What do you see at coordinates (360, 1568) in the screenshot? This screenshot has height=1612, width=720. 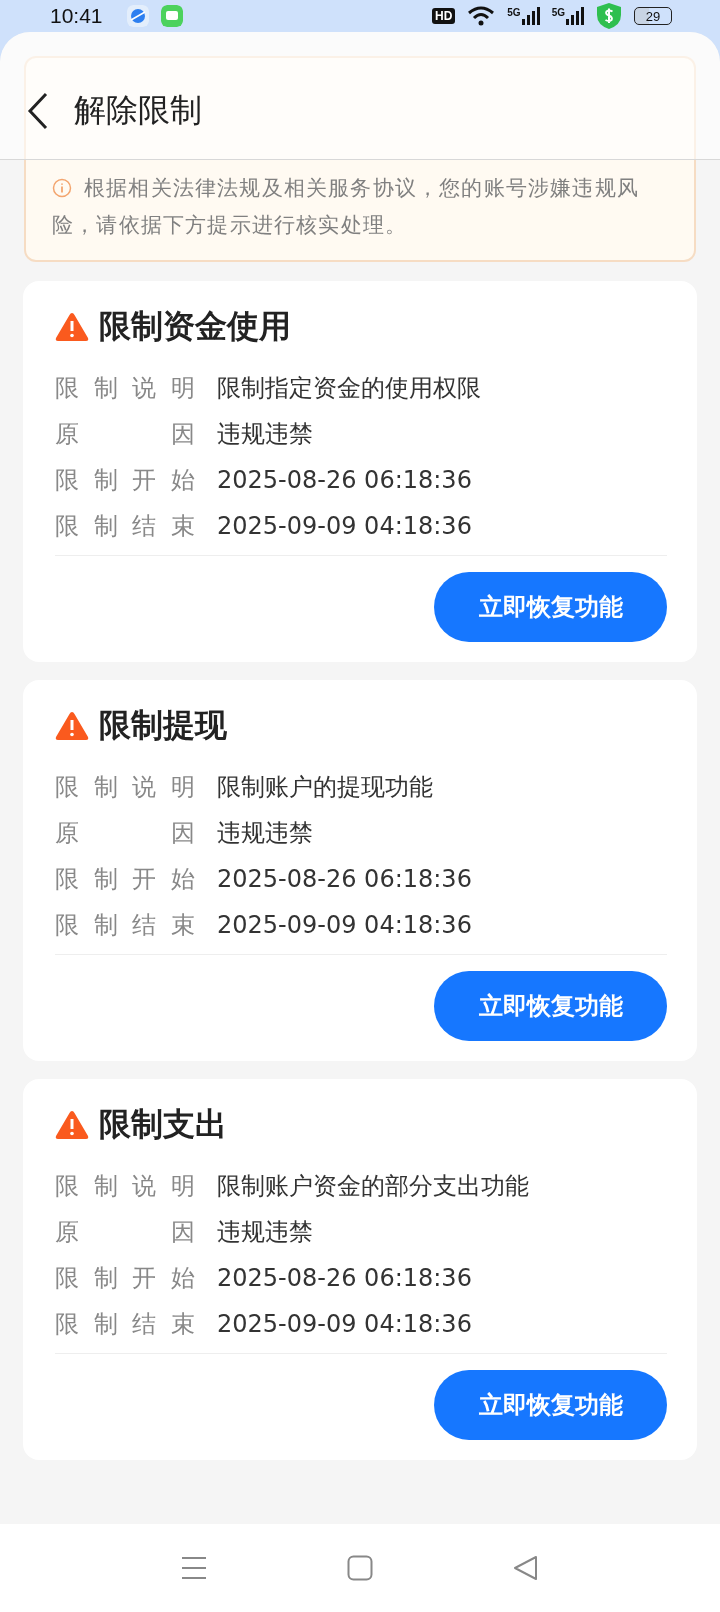 I see `home-button` at bounding box center [360, 1568].